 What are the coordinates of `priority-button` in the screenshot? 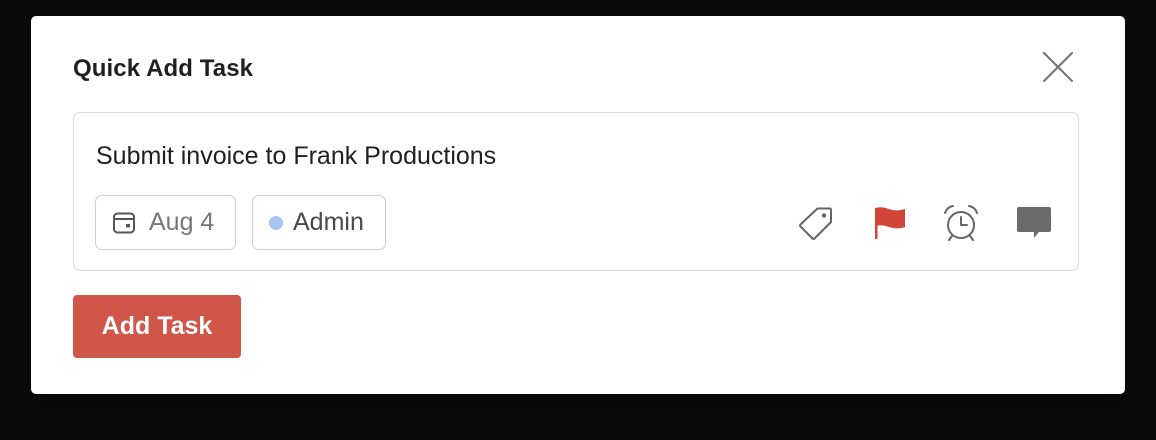 It's located at (890, 223).